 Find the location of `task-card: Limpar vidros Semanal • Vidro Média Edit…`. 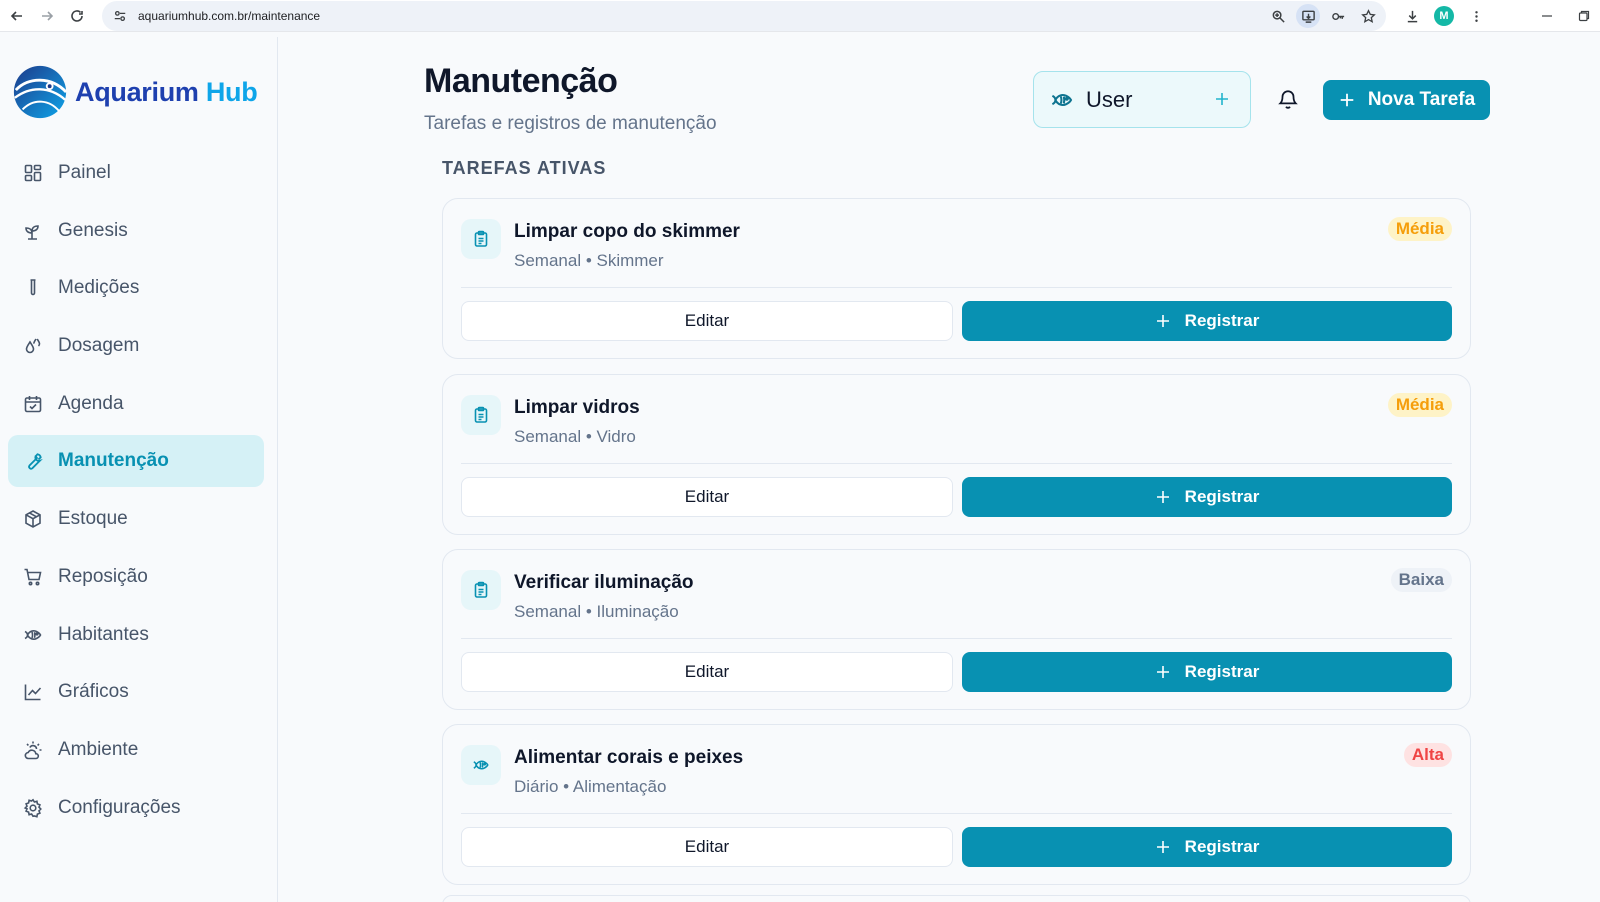

task-card: Limpar vidros Semanal • Vidro Média Edit… is located at coordinates (956, 454).